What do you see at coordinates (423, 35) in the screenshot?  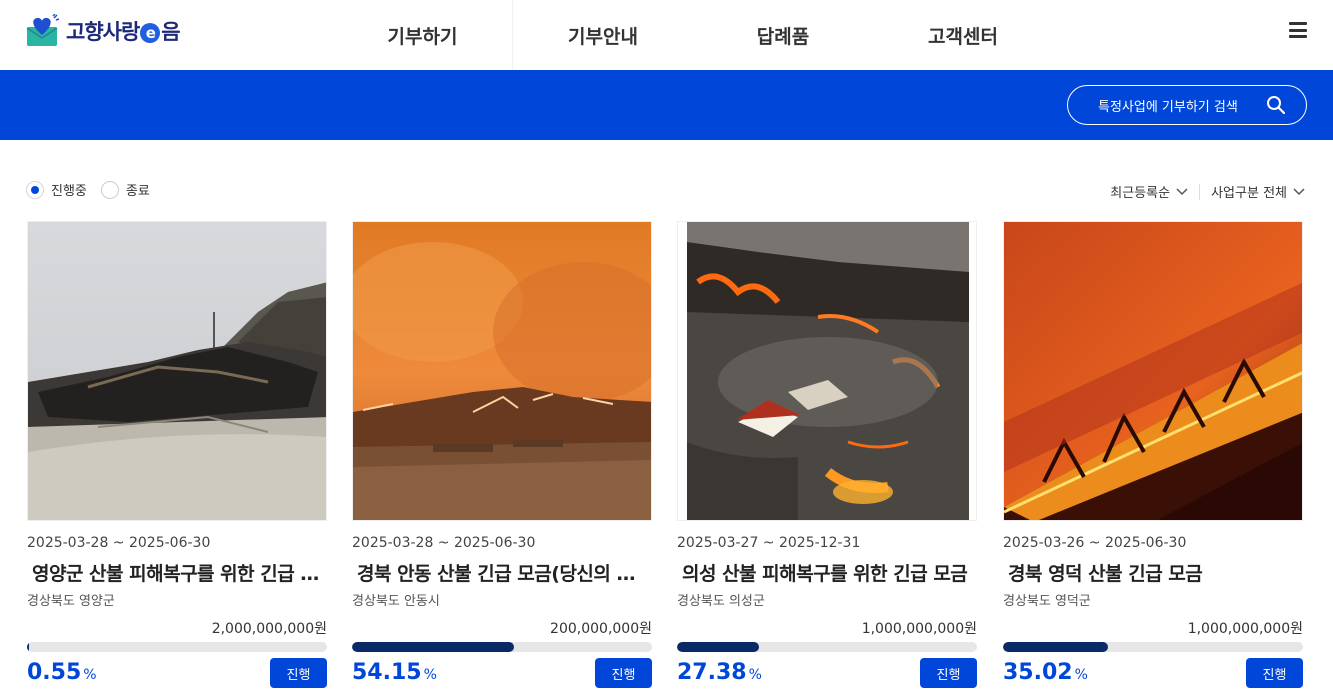 I see `nav-donate: 기부하기` at bounding box center [423, 35].